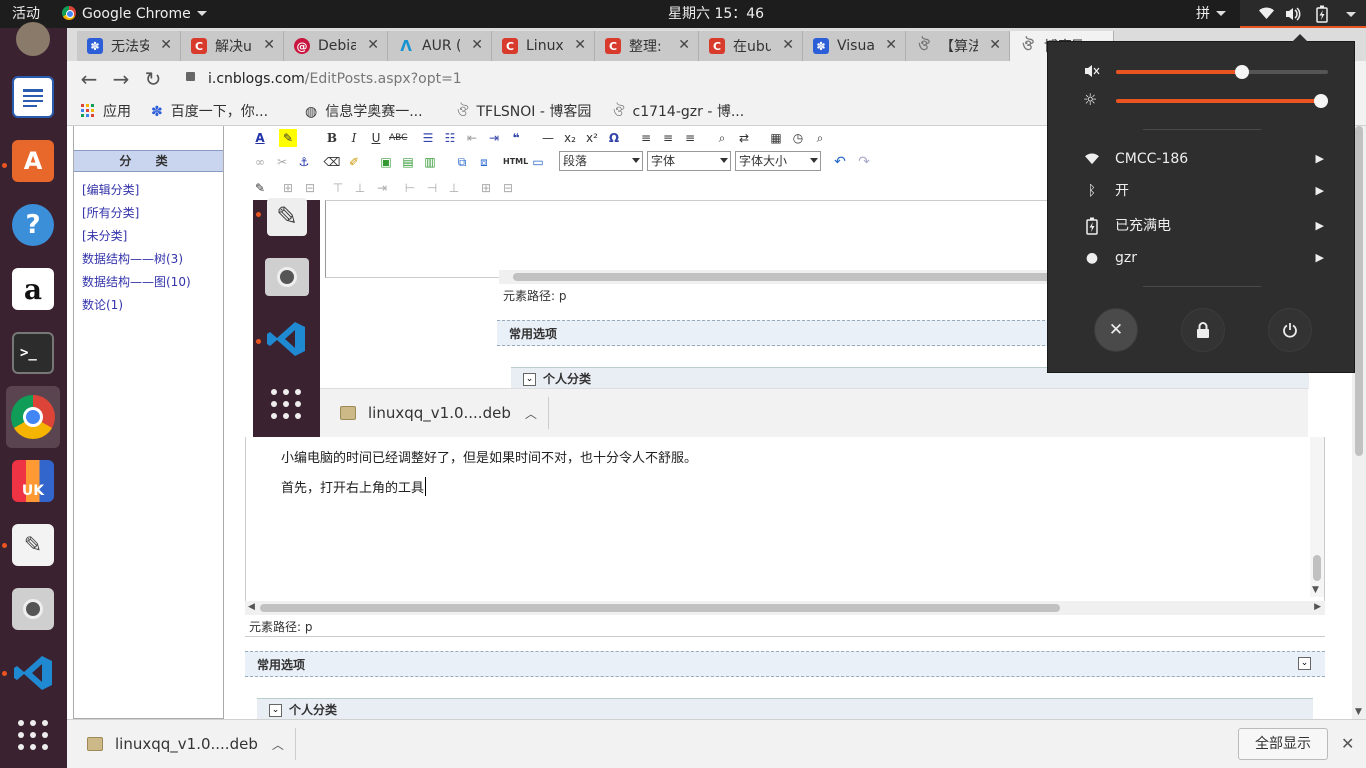 The height and width of the screenshot is (768, 1366). I want to click on search-icon: ⌕, so click(820, 138).